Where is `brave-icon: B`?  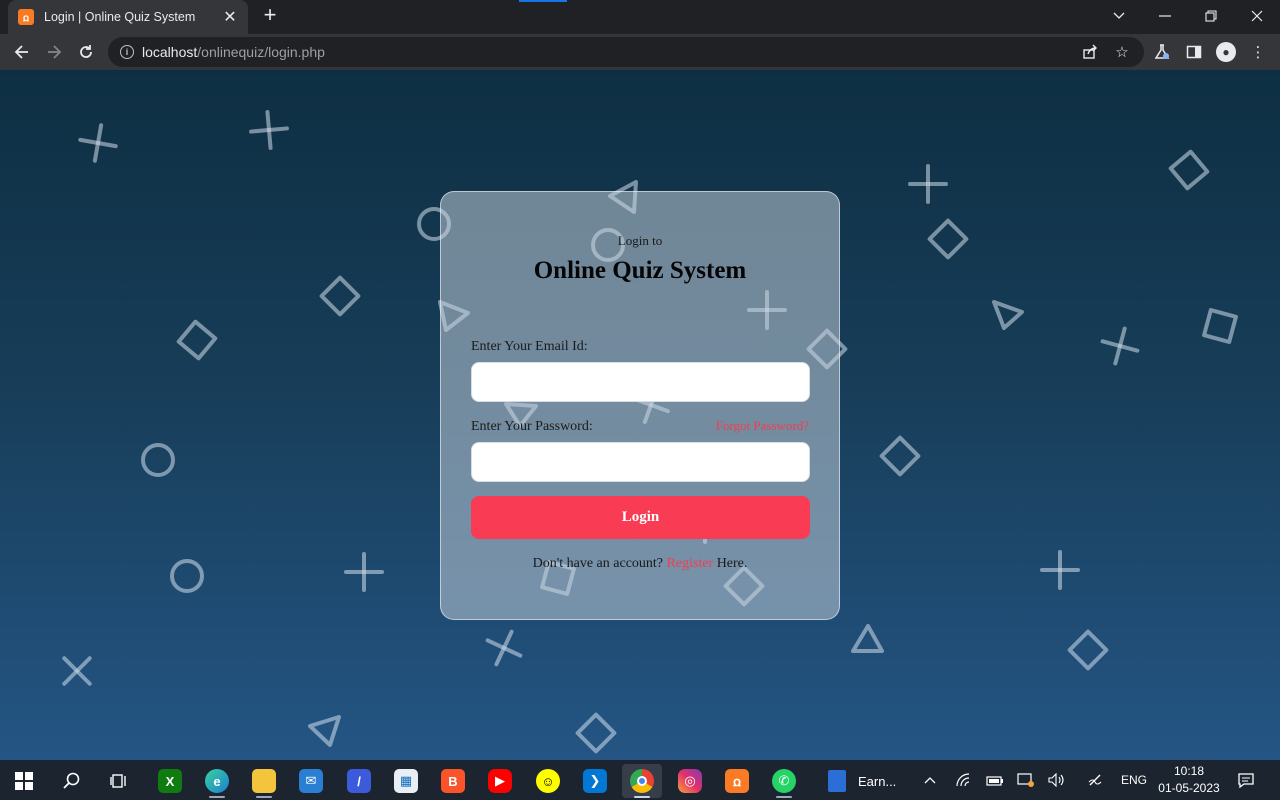
brave-icon: B is located at coordinates (453, 781).